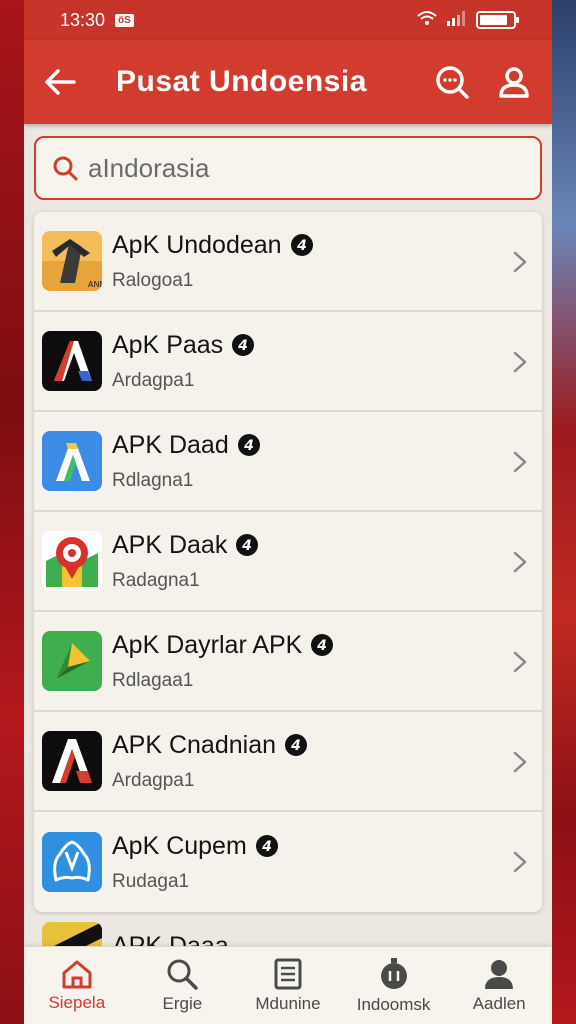  Describe the element at coordinates (72, 862) in the screenshot. I see `blue-outline-app-icon` at that location.